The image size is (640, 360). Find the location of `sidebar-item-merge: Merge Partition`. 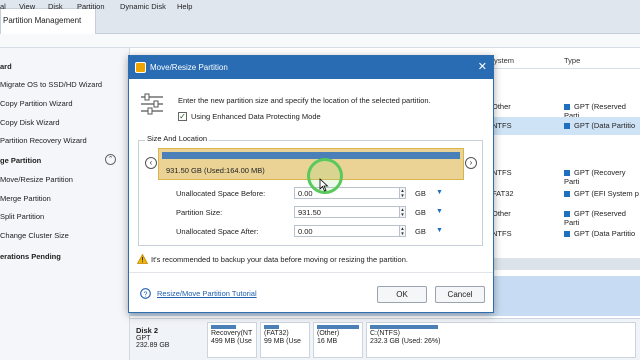

sidebar-item-merge: Merge Partition is located at coordinates (25, 198).